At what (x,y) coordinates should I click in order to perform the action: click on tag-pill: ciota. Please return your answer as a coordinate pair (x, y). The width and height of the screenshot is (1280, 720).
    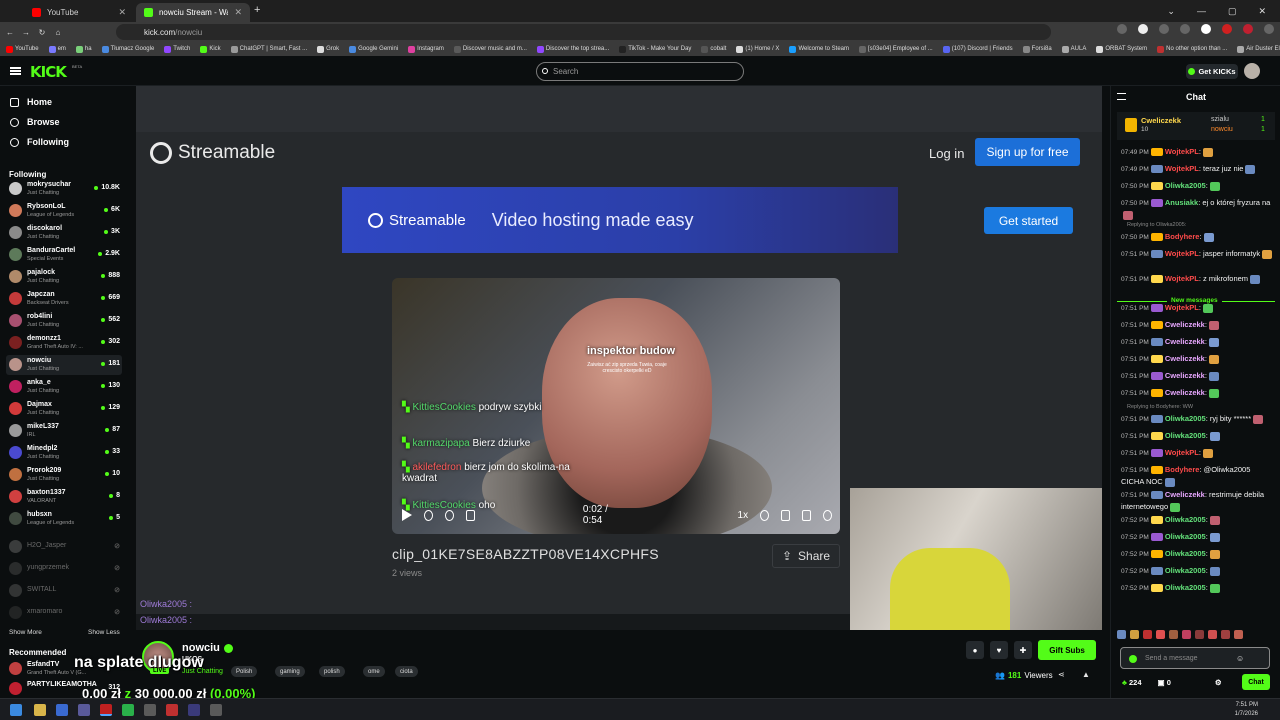
    Looking at the image, I should click on (406, 671).